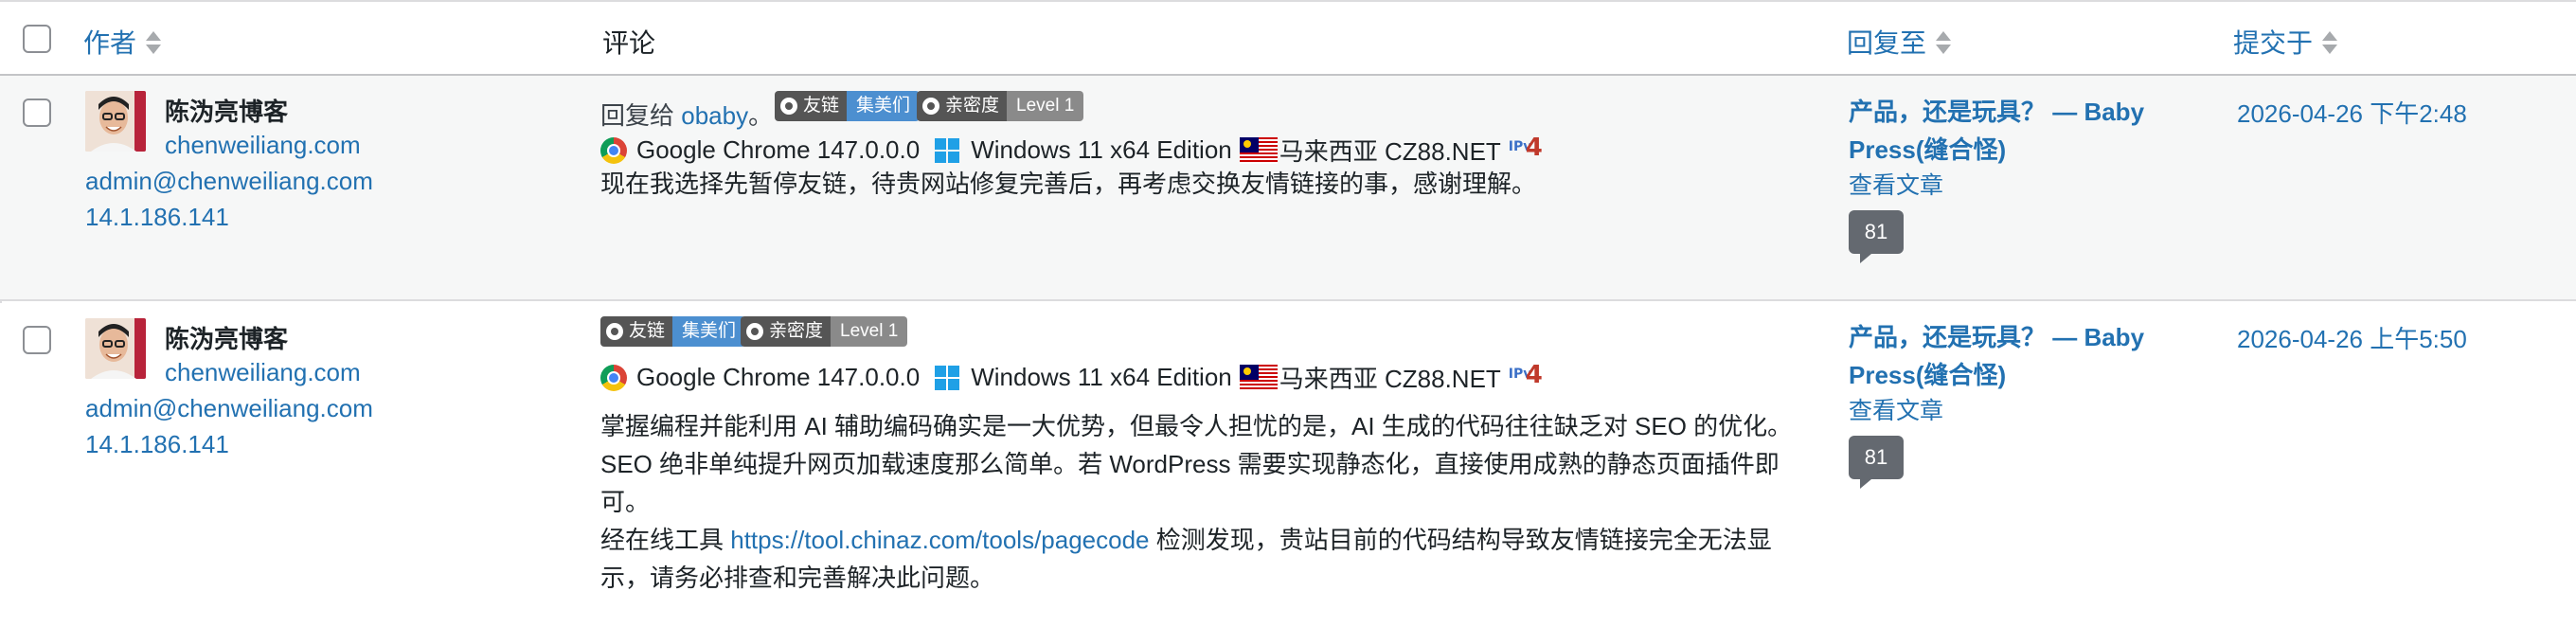 Image resolution: width=2576 pixels, height=627 pixels. I want to click on column-response: 回复至, so click(1899, 42).